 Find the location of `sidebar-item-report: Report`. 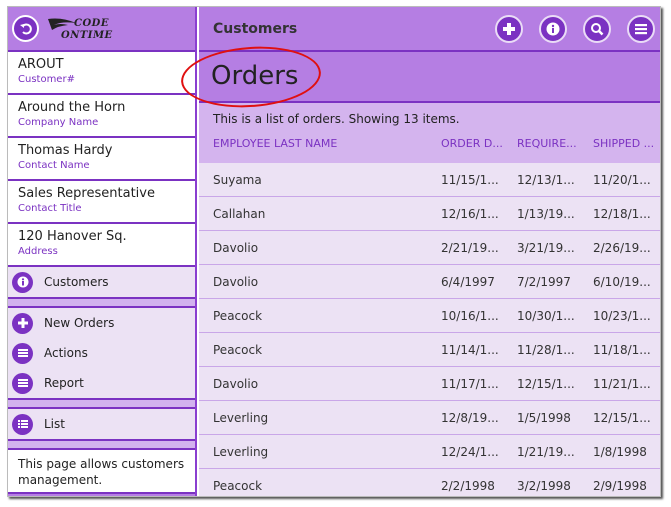

sidebar-item-report: Report is located at coordinates (101, 383).